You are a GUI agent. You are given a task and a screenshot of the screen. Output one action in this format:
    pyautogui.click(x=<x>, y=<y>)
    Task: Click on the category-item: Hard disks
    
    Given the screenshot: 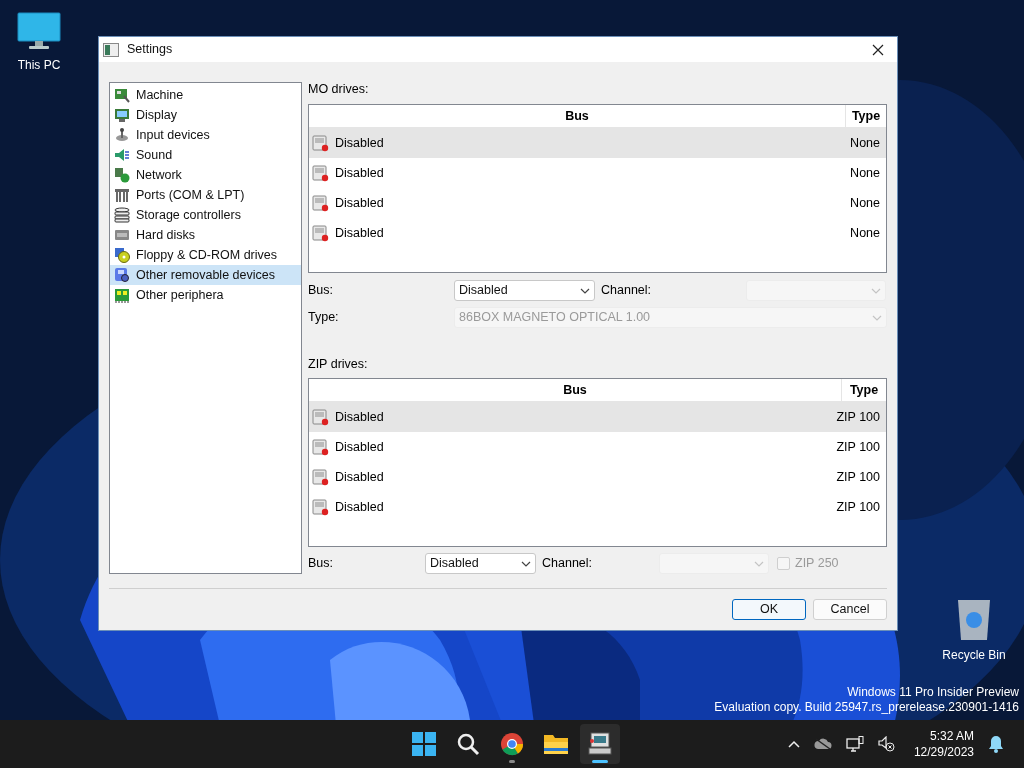 What is the action you would take?
    pyautogui.click(x=205, y=235)
    